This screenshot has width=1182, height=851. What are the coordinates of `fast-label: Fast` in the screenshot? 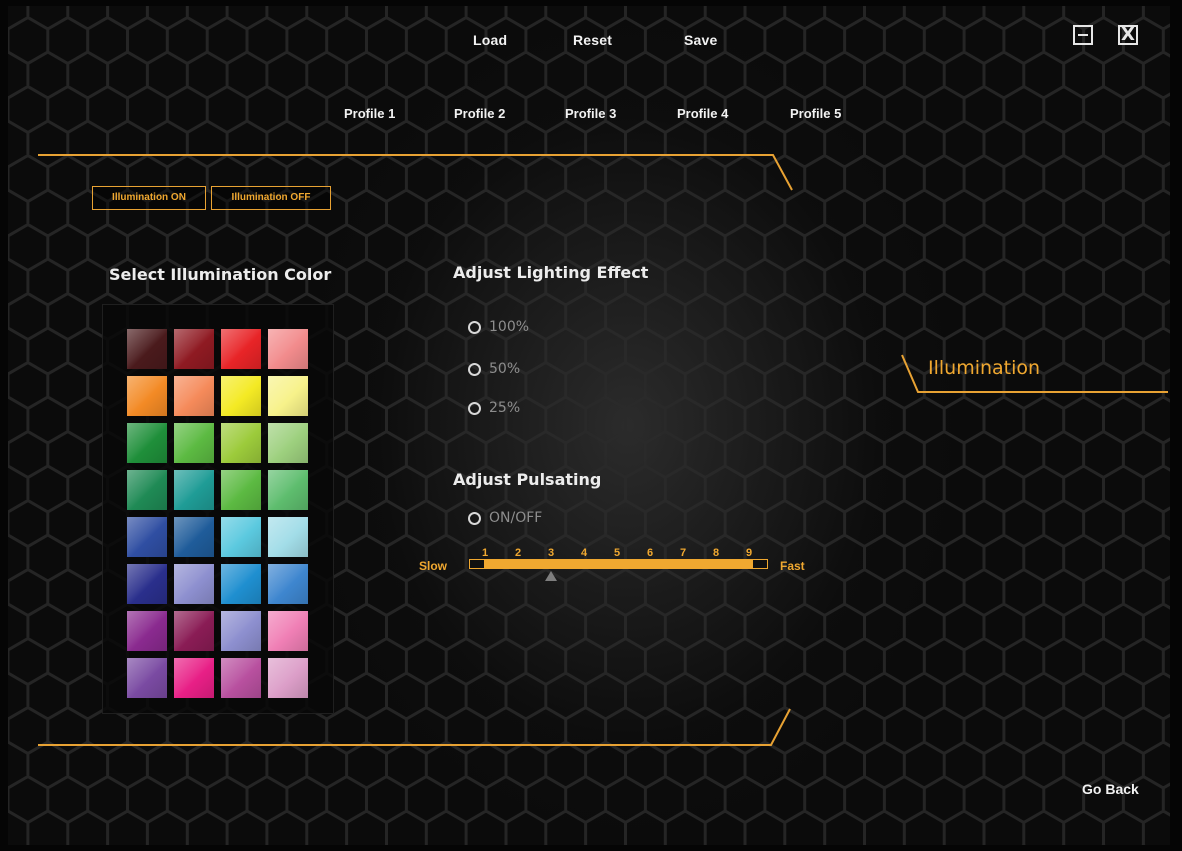 It's located at (792, 566).